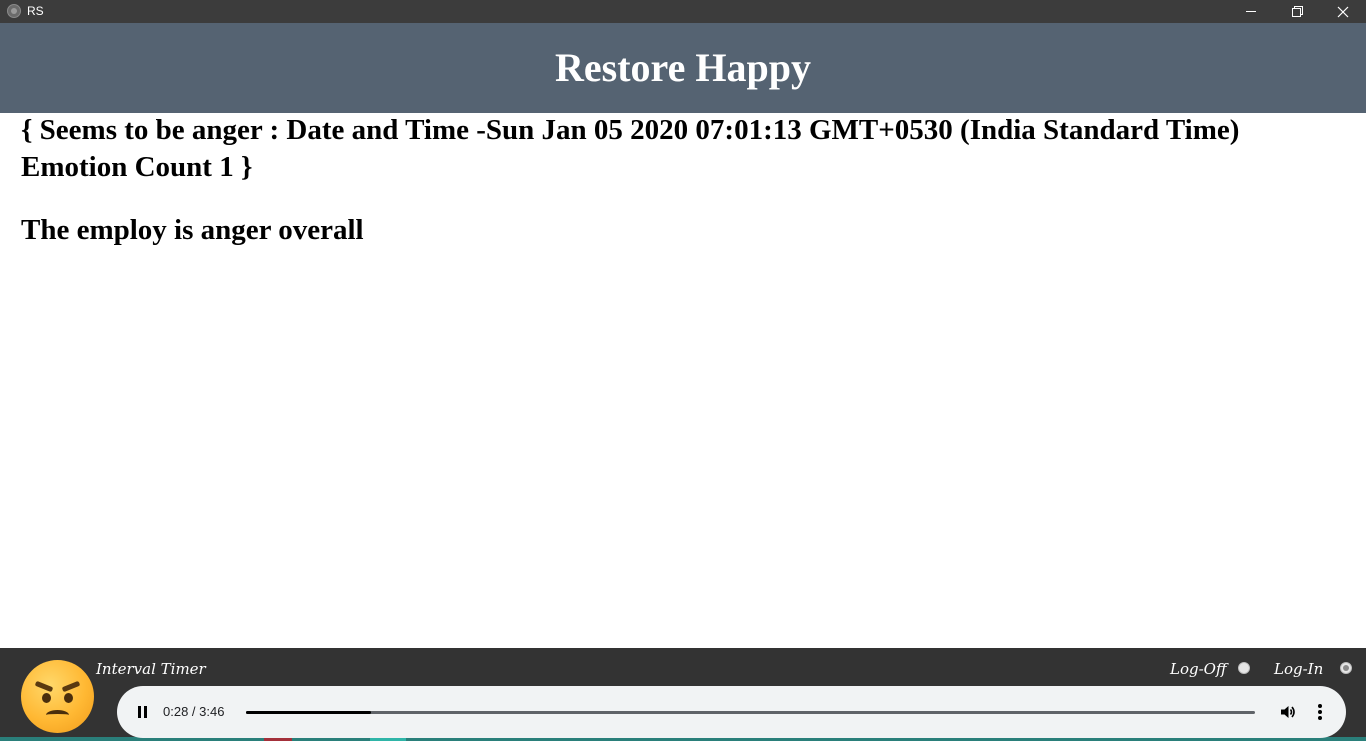 The height and width of the screenshot is (741, 1366). I want to click on volume-button, so click(1288, 712).